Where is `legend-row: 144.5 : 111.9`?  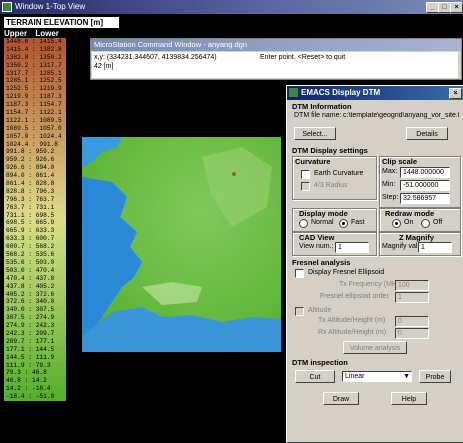
legend-row: 144.5 : 111.9 is located at coordinates (35, 357).